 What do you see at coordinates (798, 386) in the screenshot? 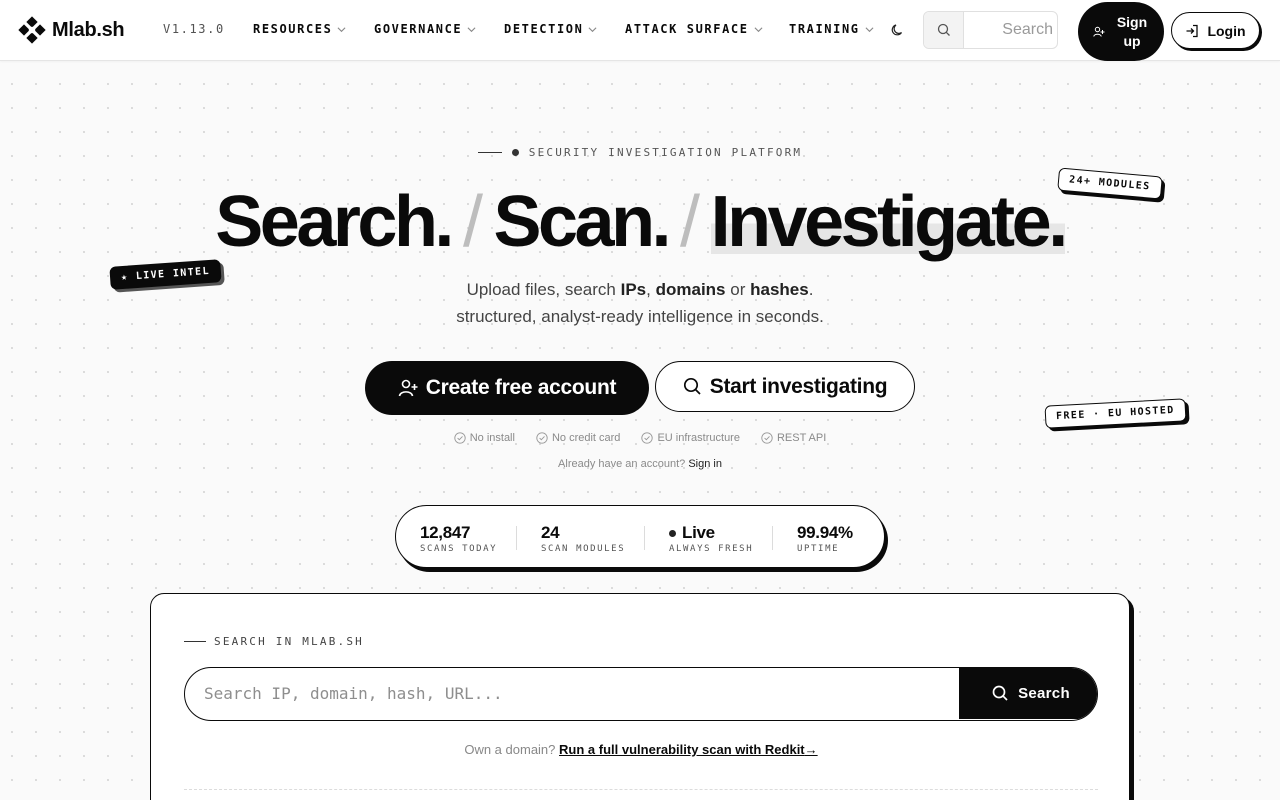
I see `start-investigating-label: Start investigating` at bounding box center [798, 386].